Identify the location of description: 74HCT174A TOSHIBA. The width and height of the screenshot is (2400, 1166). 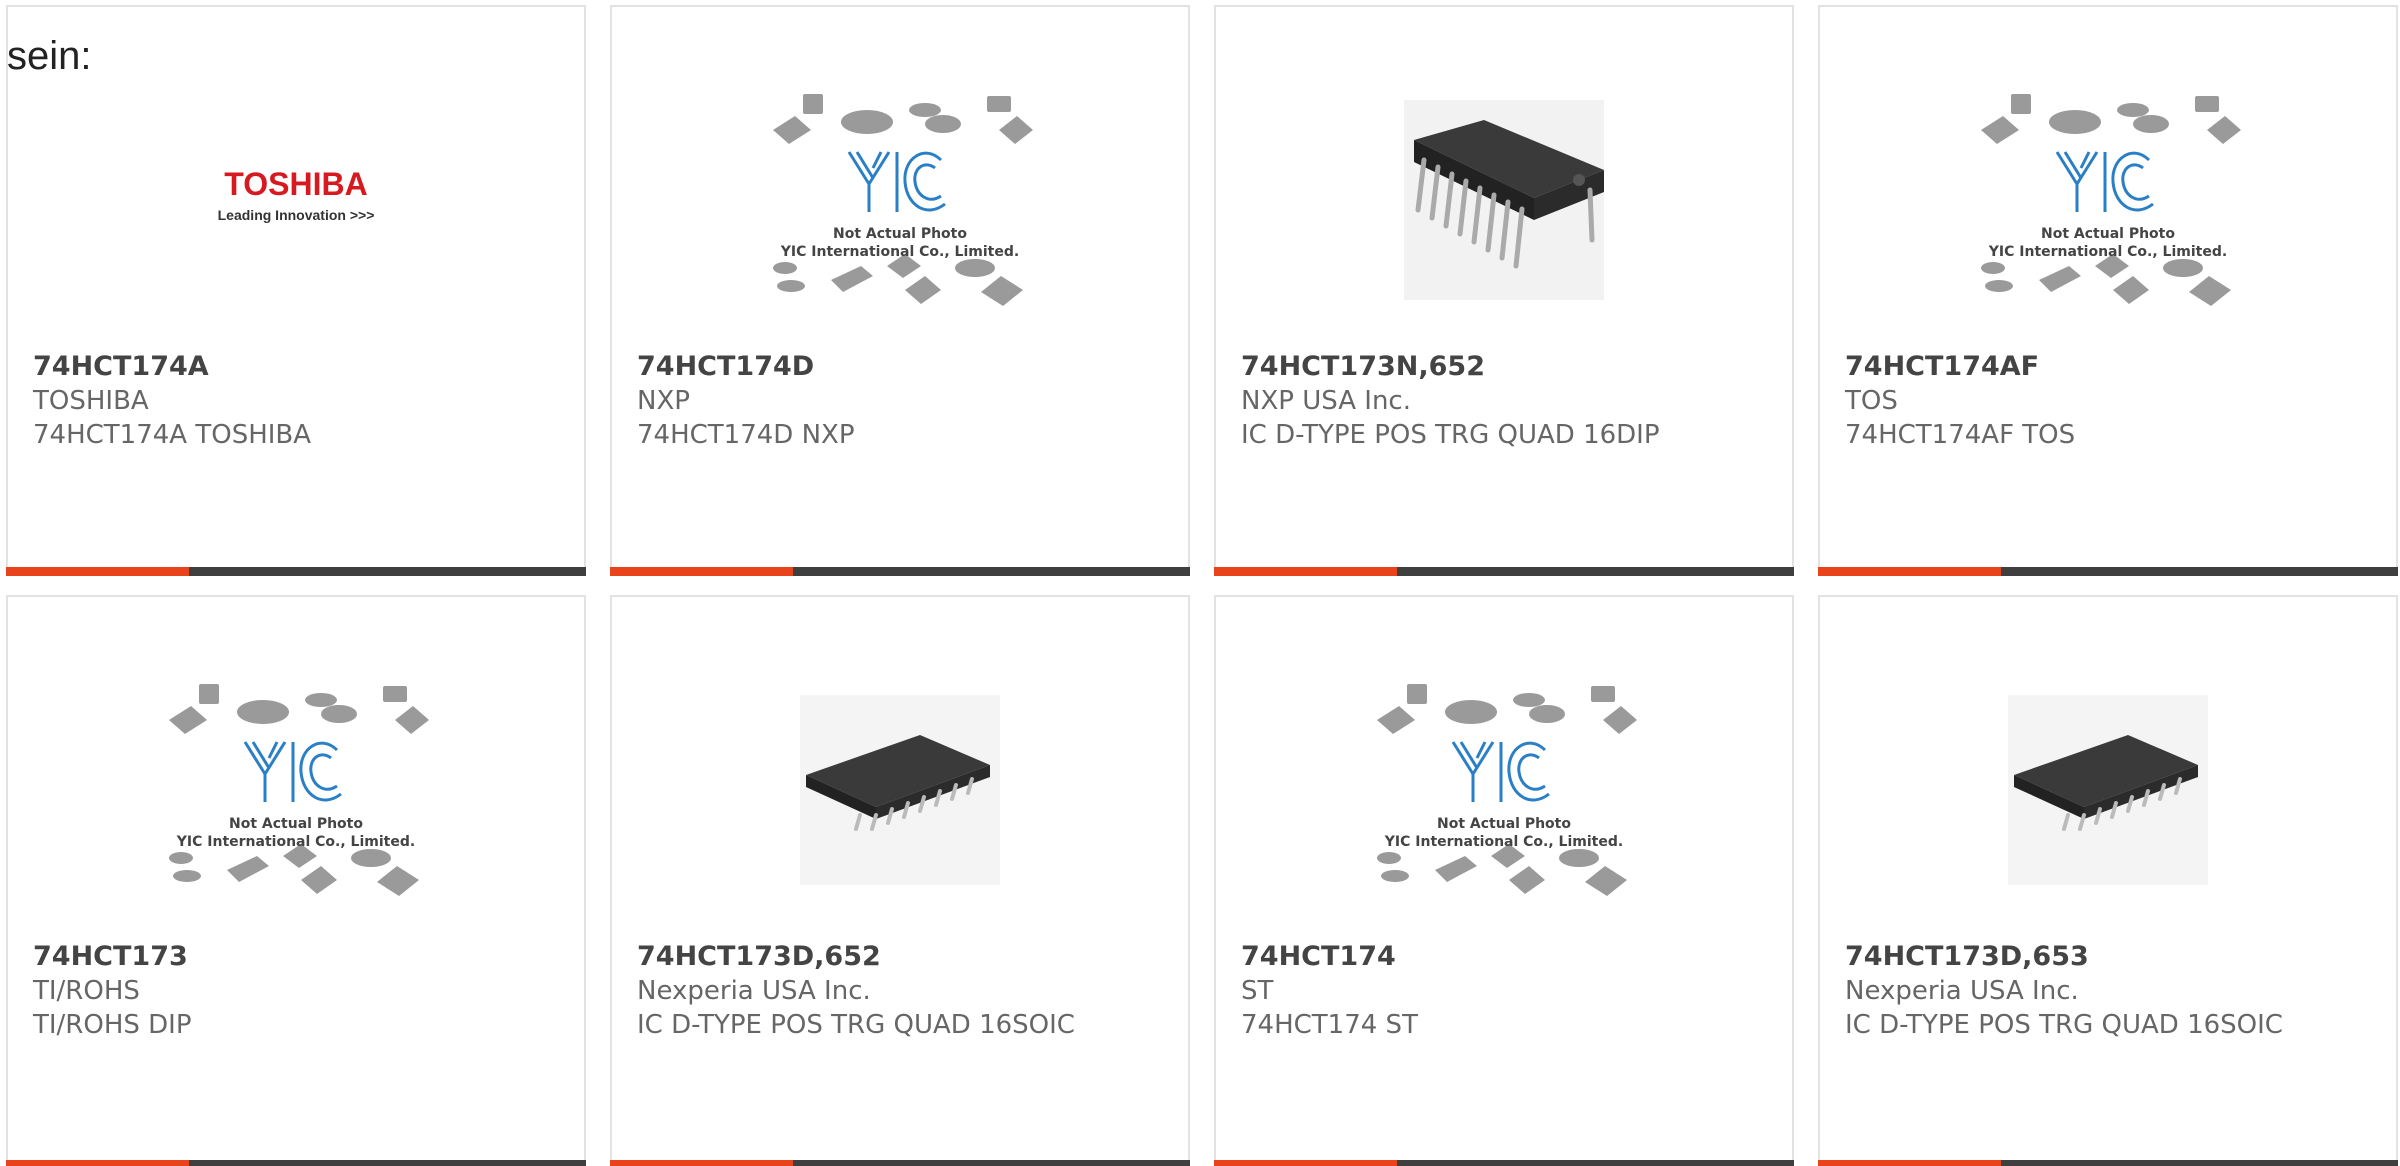
(172, 435).